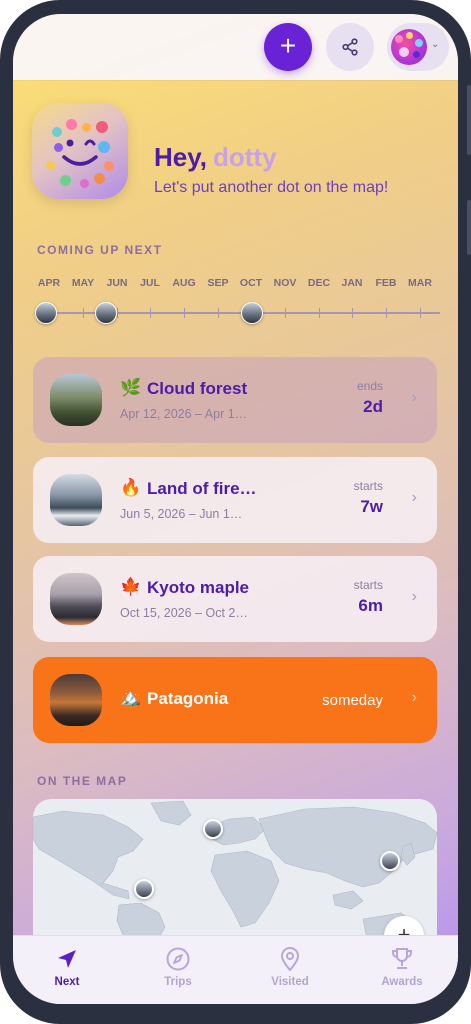 The image size is (471, 1024). What do you see at coordinates (180, 157) in the screenshot?
I see `greeting-text: Hey,` at bounding box center [180, 157].